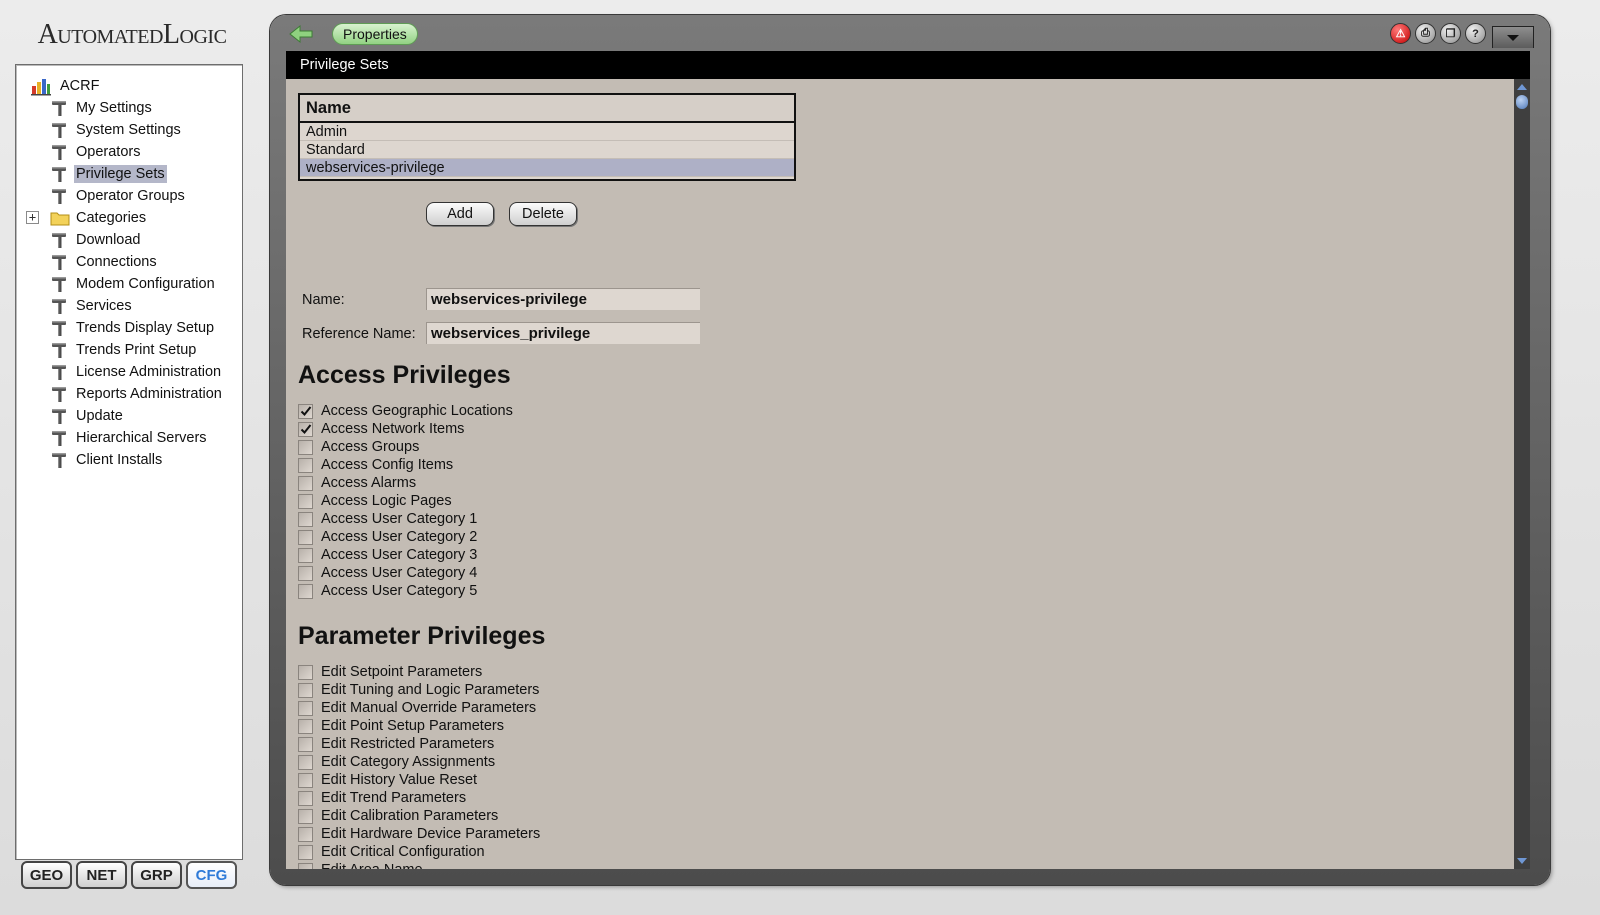 The width and height of the screenshot is (1600, 915). Describe the element at coordinates (305, 672) in the screenshot. I see `checkbox-edit-setpoint-parameters` at that location.